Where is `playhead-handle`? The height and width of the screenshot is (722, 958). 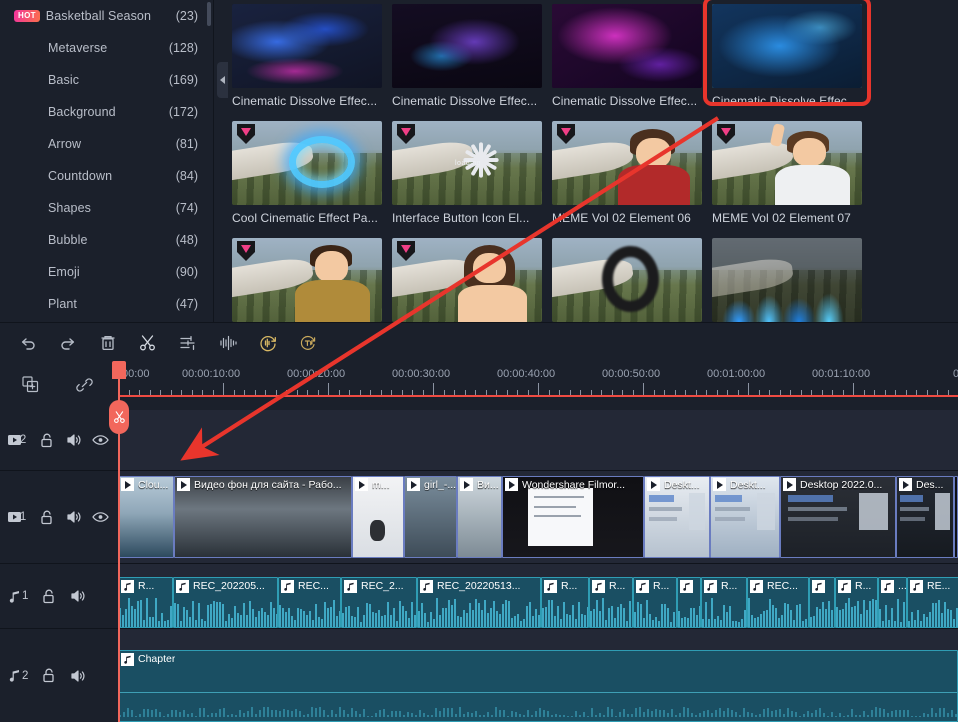
playhead-handle is located at coordinates (119, 370).